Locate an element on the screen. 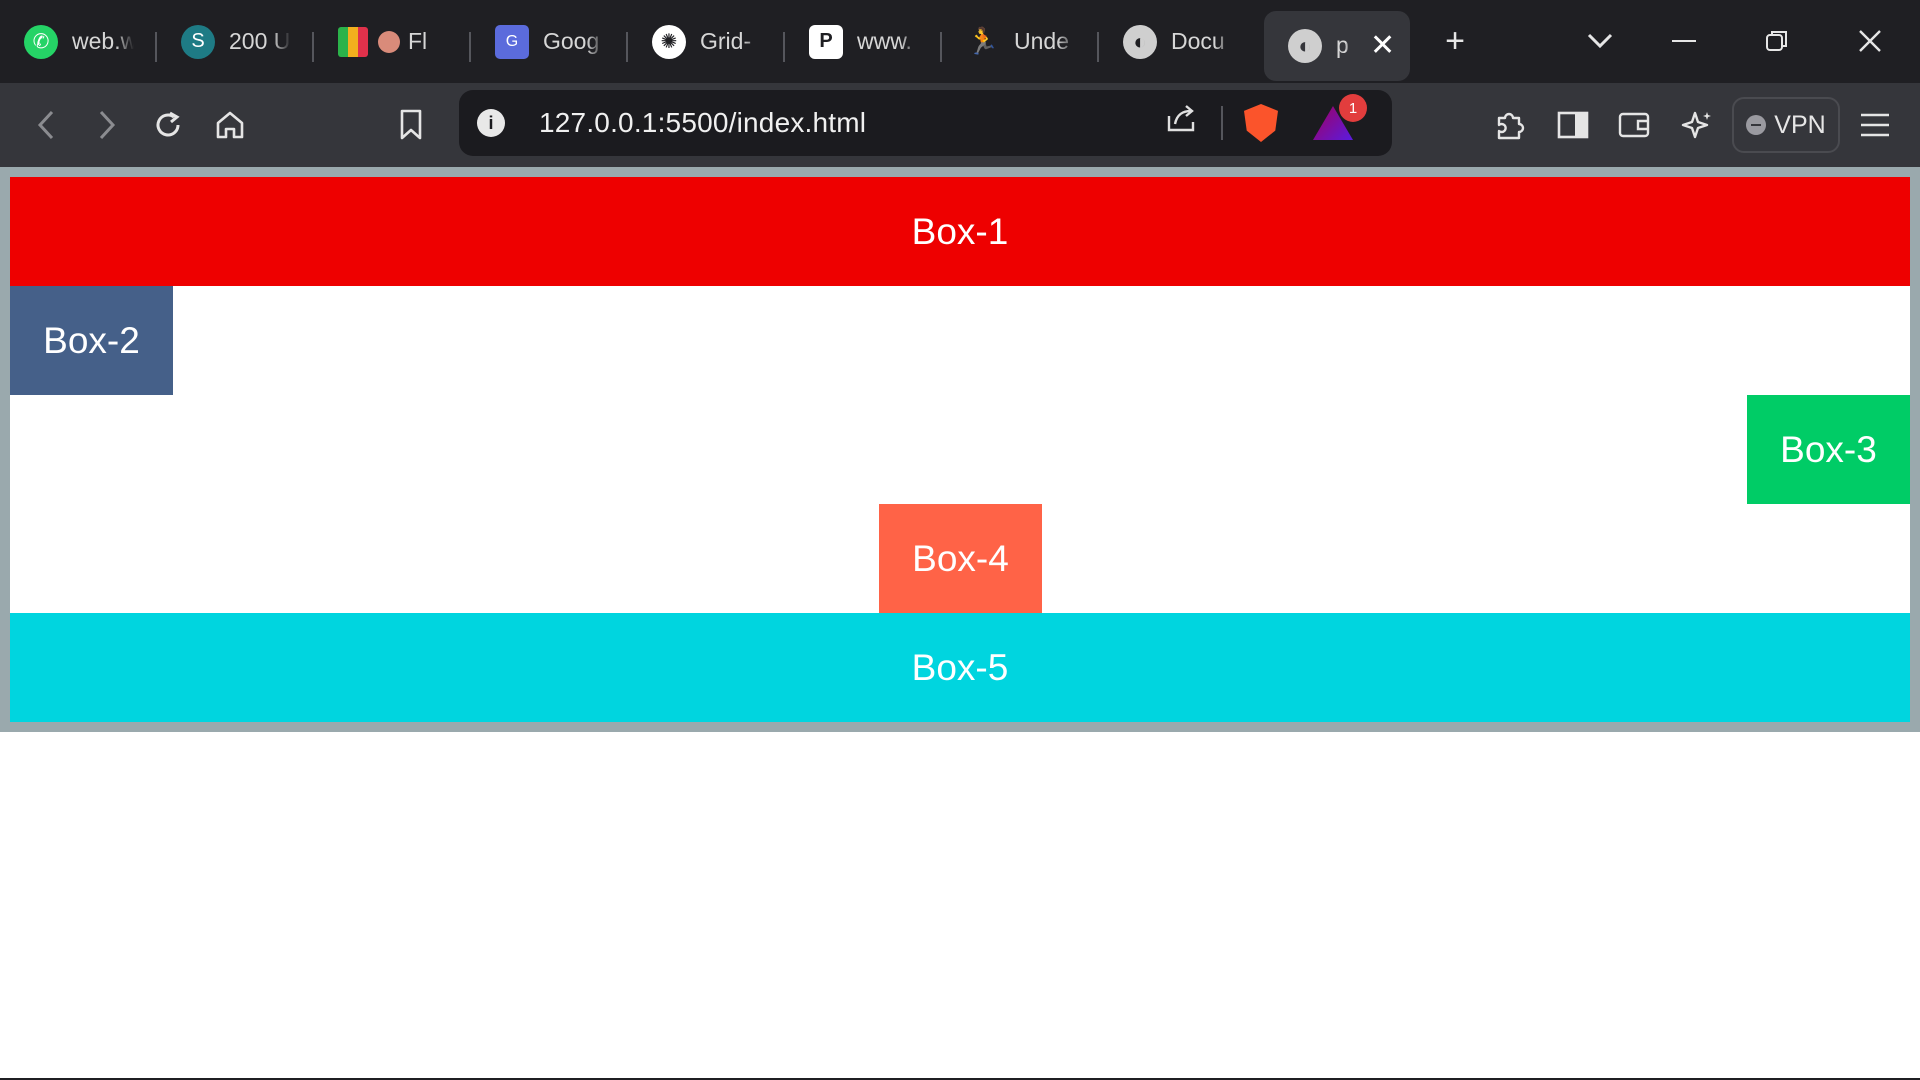  chevron-down-icon is located at coordinates (1600, 41).